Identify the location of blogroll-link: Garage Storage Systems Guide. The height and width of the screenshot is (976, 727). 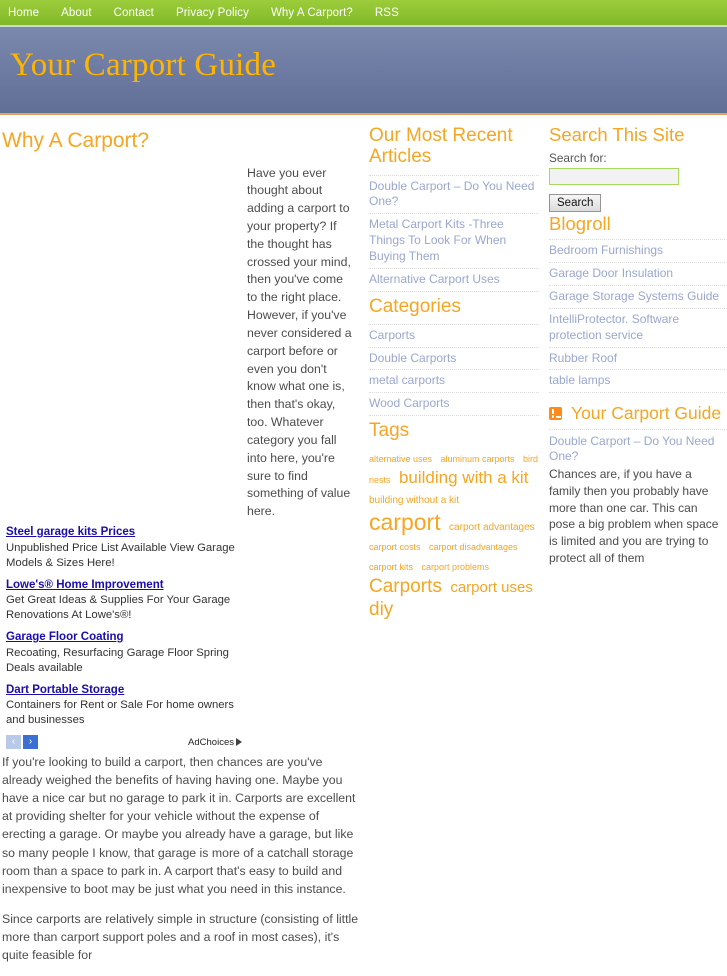
(637, 297).